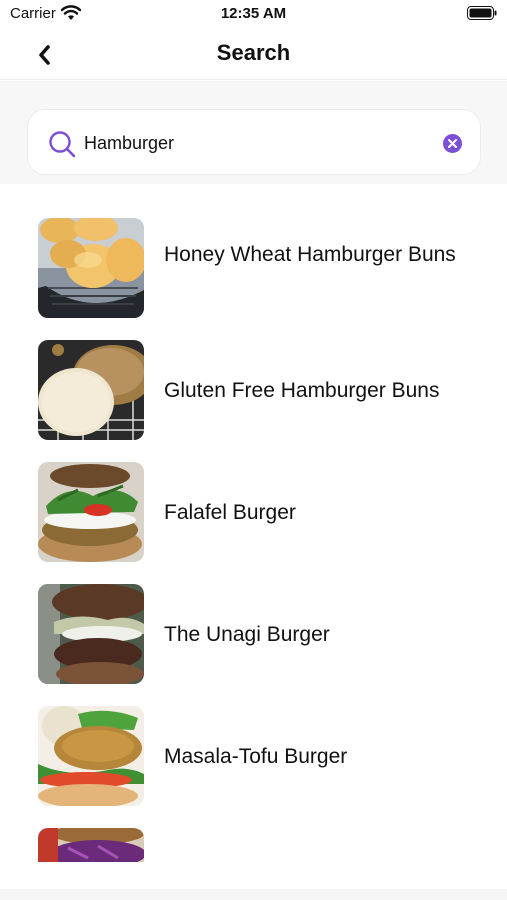  I want to click on recipe-title: The Unagi Burger, so click(247, 634).